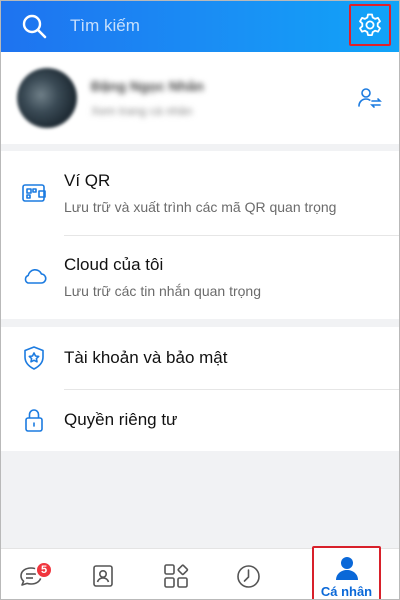 The height and width of the screenshot is (600, 400). I want to click on search-input: Tìm kiếm, so click(105, 26).